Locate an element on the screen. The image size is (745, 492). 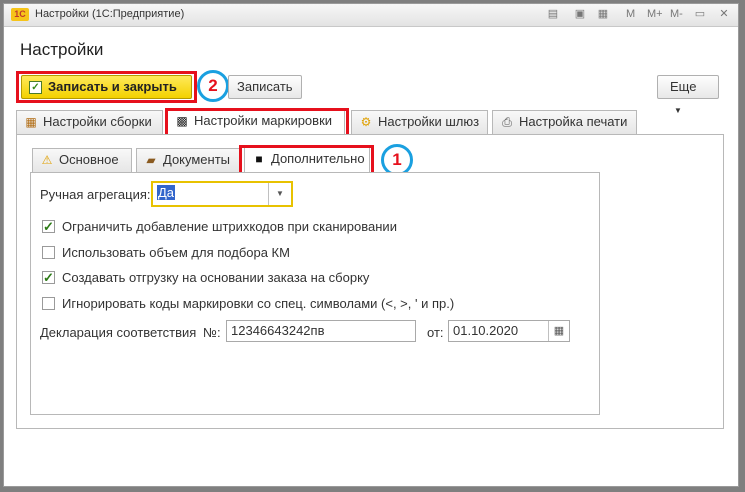
page-title: Настройки is located at coordinates (62, 49).